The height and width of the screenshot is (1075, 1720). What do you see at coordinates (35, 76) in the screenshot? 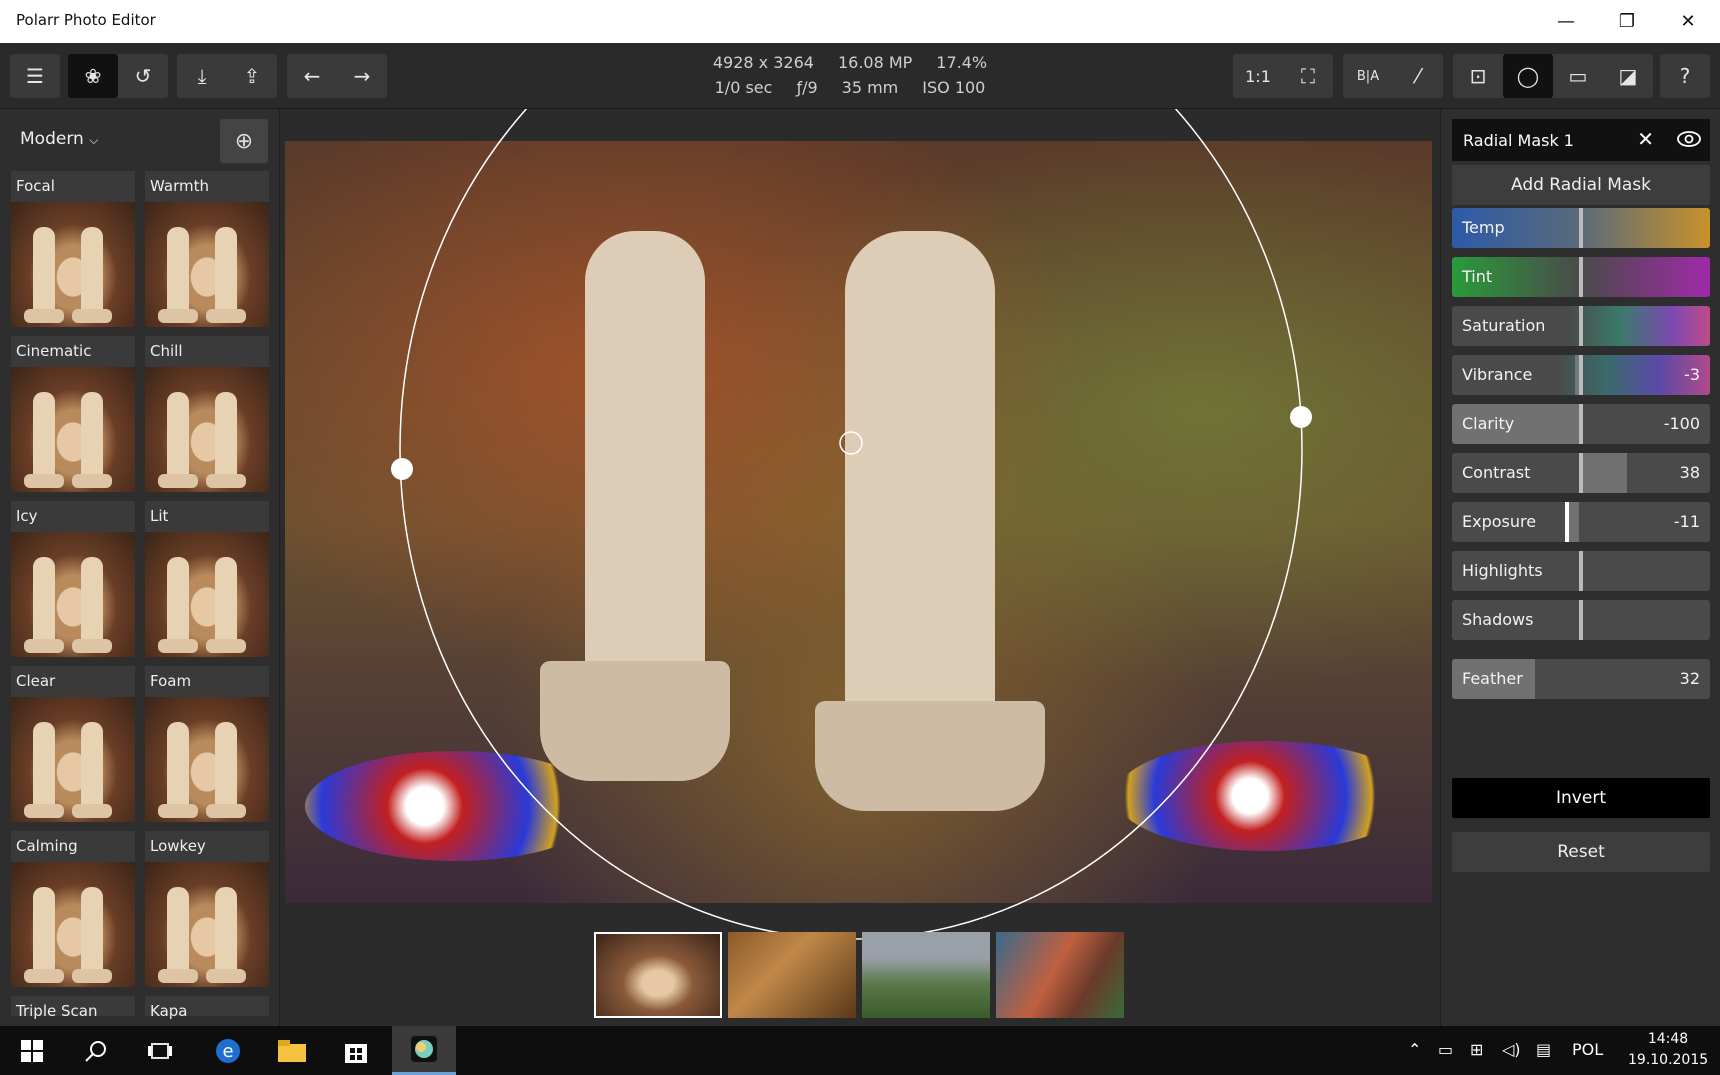
I see `menu-icon: ☰` at bounding box center [35, 76].